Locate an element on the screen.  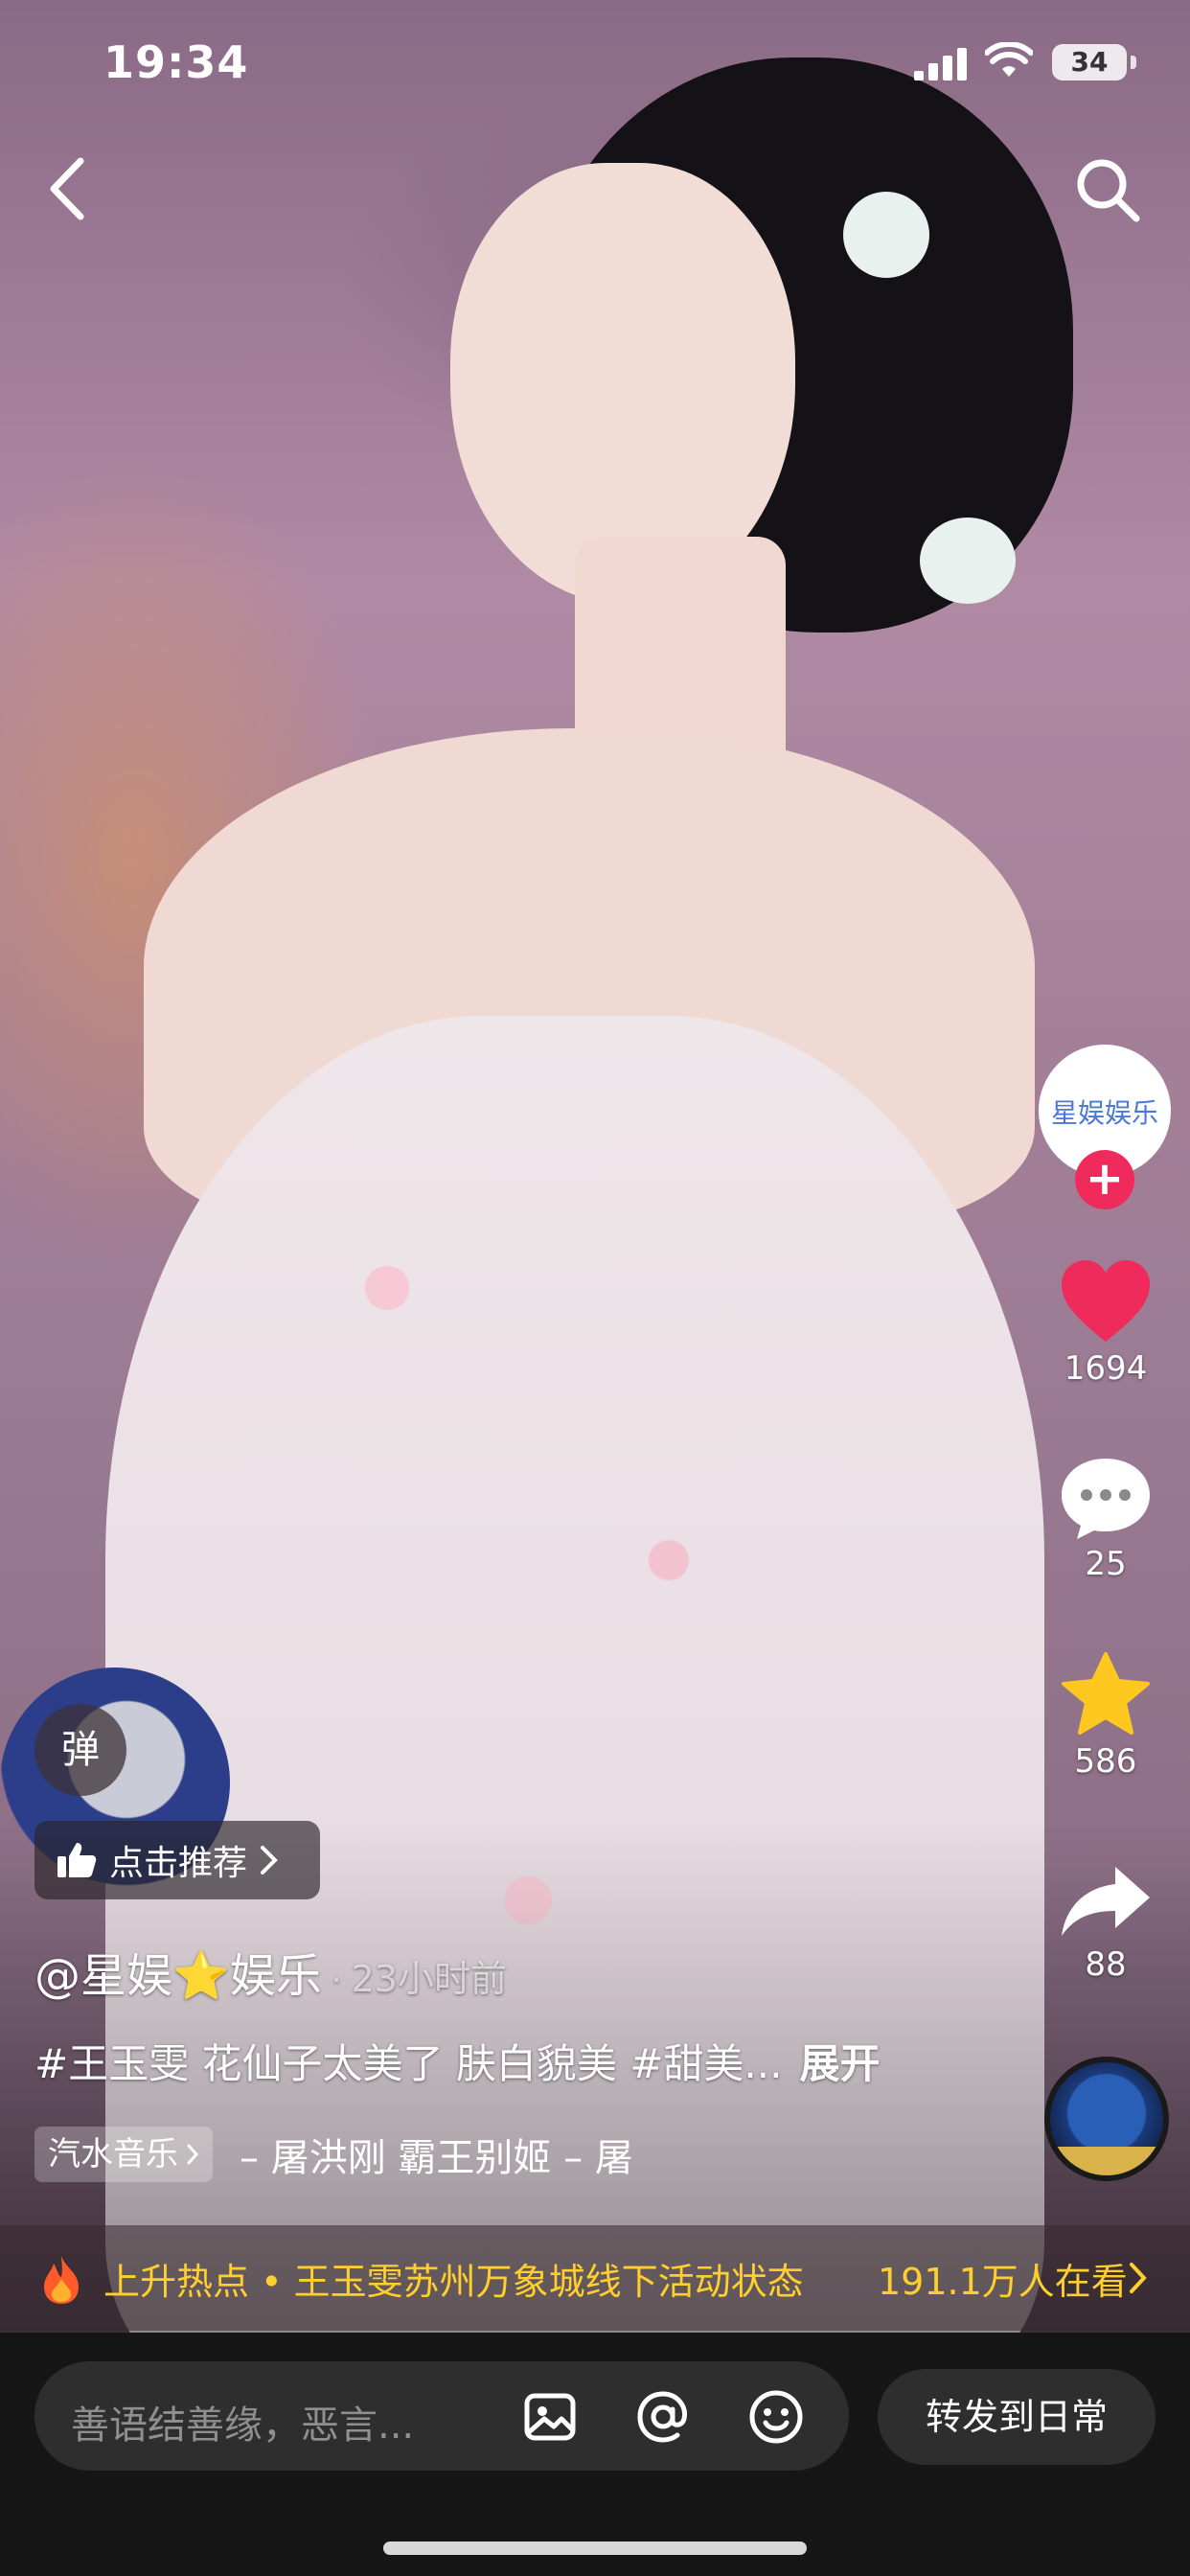
share-to-daily-button: 转发到日常 is located at coordinates (1017, 2417).